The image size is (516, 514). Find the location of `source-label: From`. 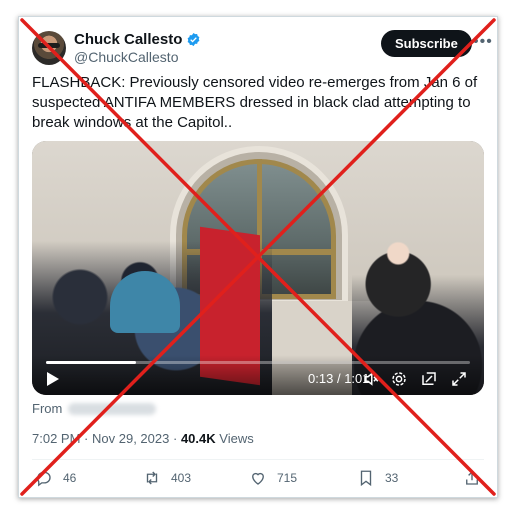

source-label: From is located at coordinates (47, 408).